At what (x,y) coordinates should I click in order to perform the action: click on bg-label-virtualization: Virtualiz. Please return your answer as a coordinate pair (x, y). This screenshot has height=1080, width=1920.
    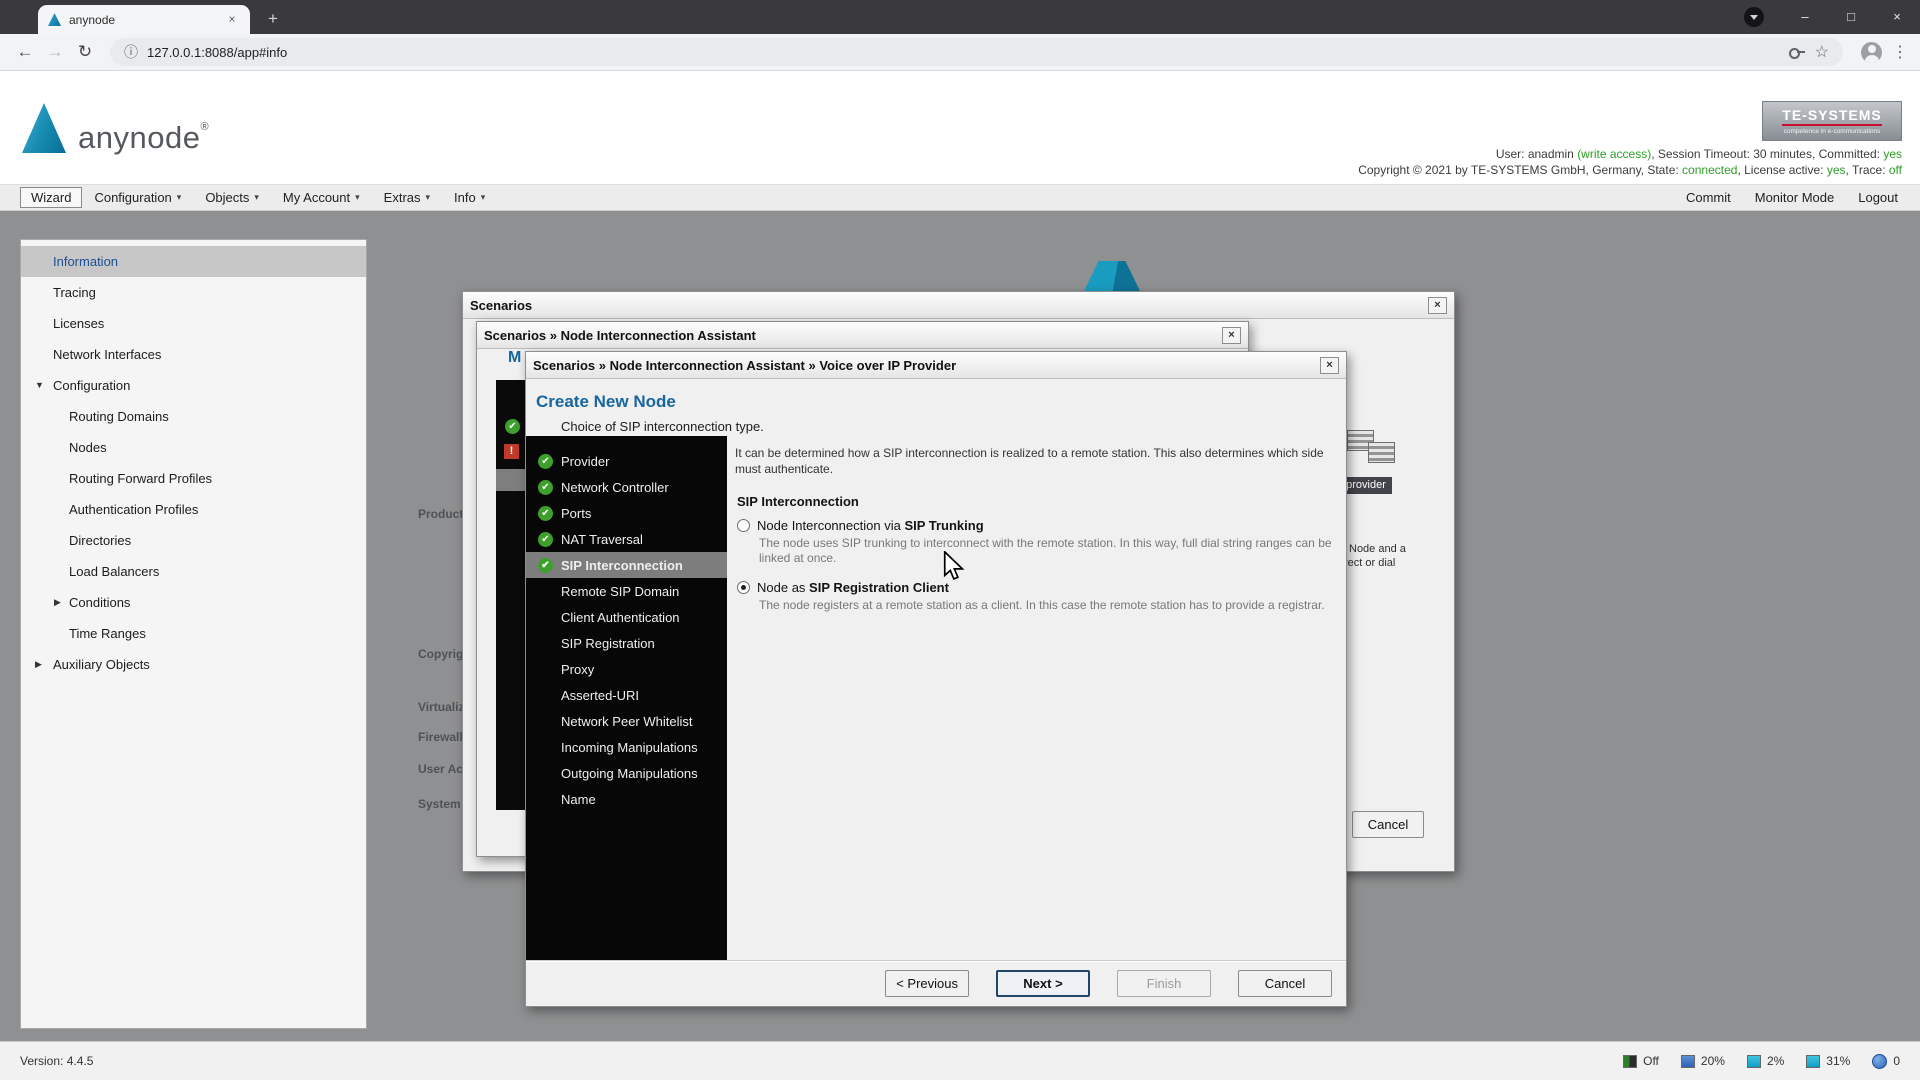
    Looking at the image, I should click on (441, 707).